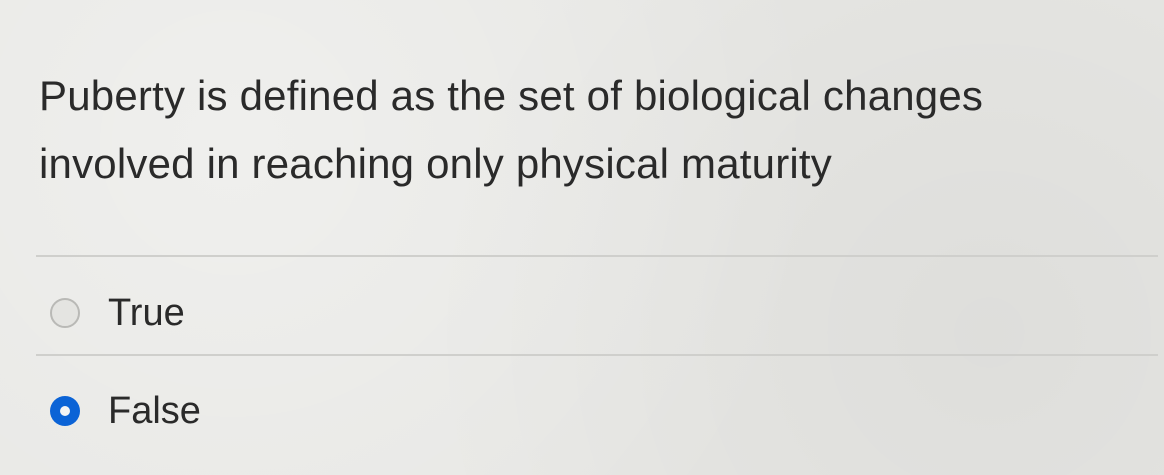 The image size is (1164, 475). What do you see at coordinates (65, 411) in the screenshot?
I see `radio-button-false-selected` at bounding box center [65, 411].